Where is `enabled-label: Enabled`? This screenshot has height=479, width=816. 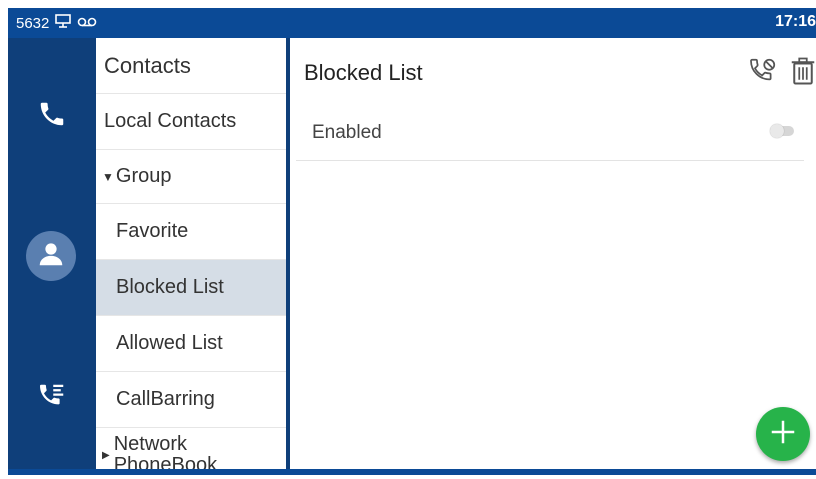
enabled-label: Enabled is located at coordinates (347, 132).